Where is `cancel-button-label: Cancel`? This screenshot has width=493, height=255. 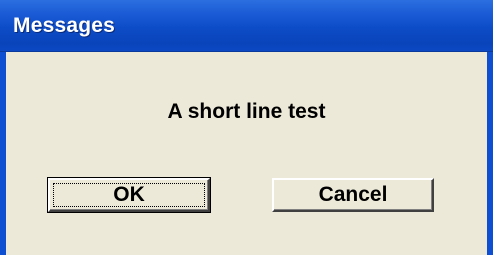 cancel-button-label: Cancel is located at coordinates (353, 194).